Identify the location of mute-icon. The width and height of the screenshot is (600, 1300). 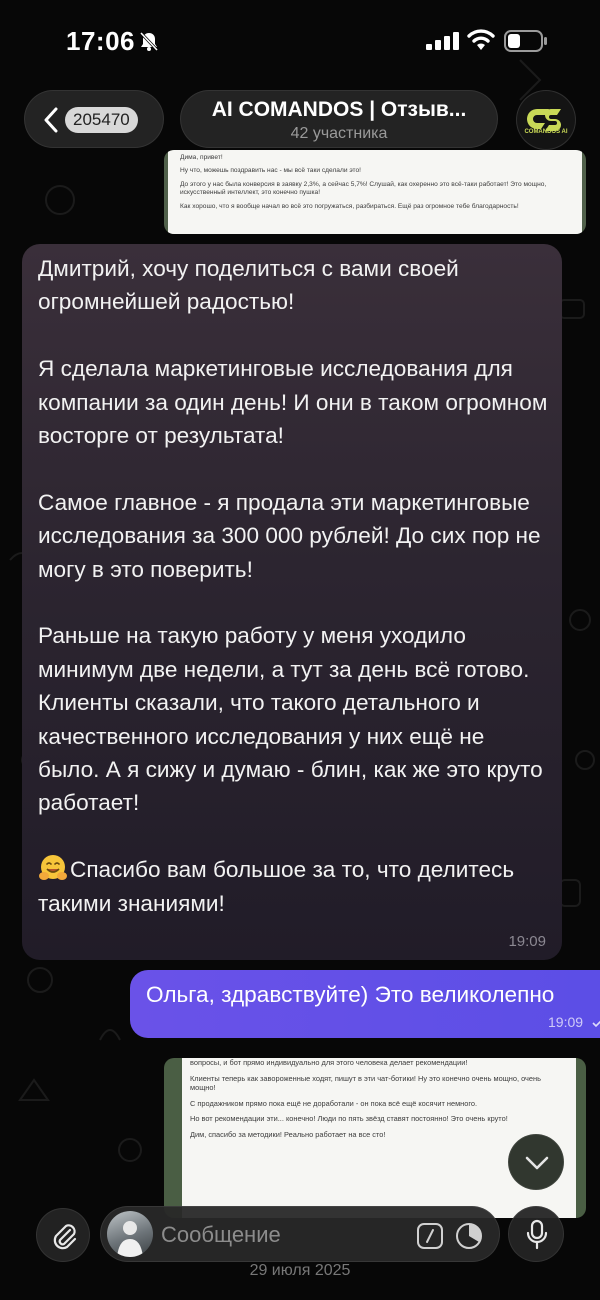
(149, 41).